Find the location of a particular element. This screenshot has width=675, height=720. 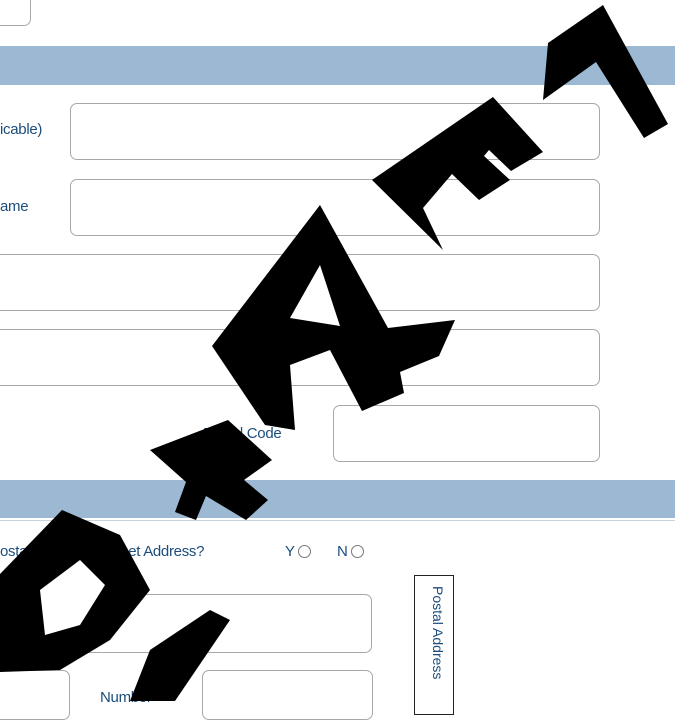

field-label-applicable: icable) is located at coordinates (21, 129).